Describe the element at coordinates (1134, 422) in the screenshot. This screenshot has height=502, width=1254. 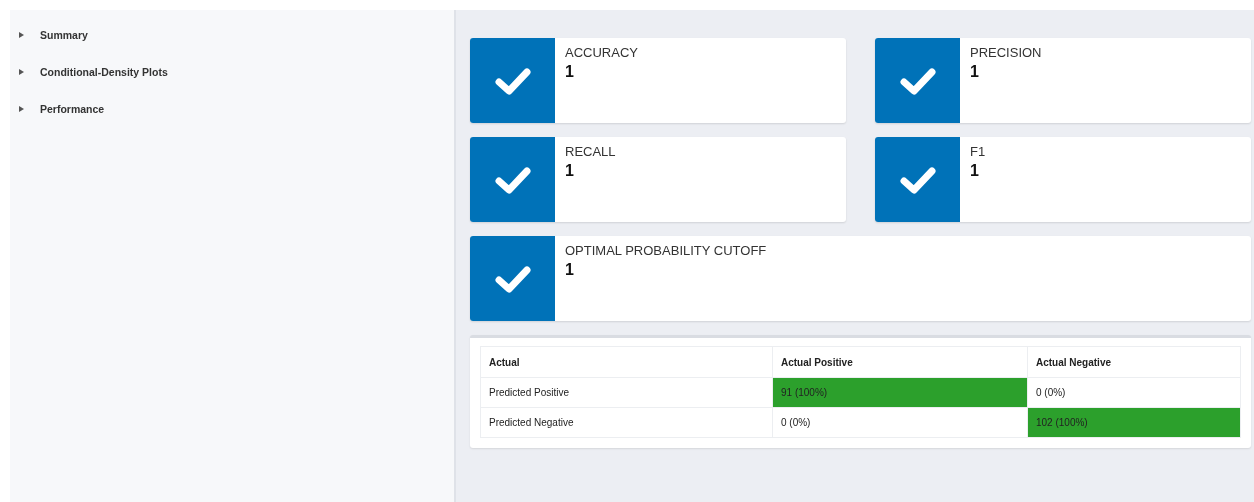
I see `table-cell: 102 (100%)` at that location.